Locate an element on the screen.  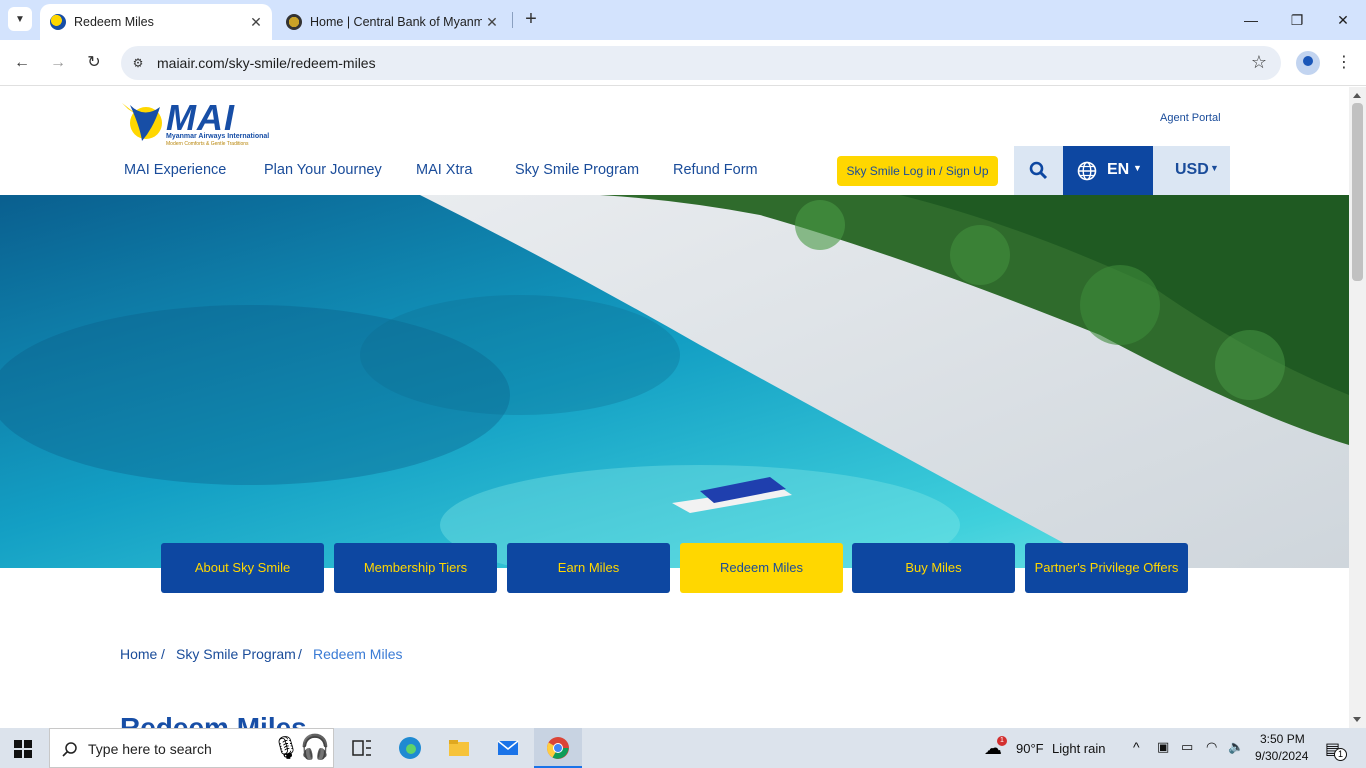
taskbar-search-placeholder: Type here to search is located at coordinates (150, 749).